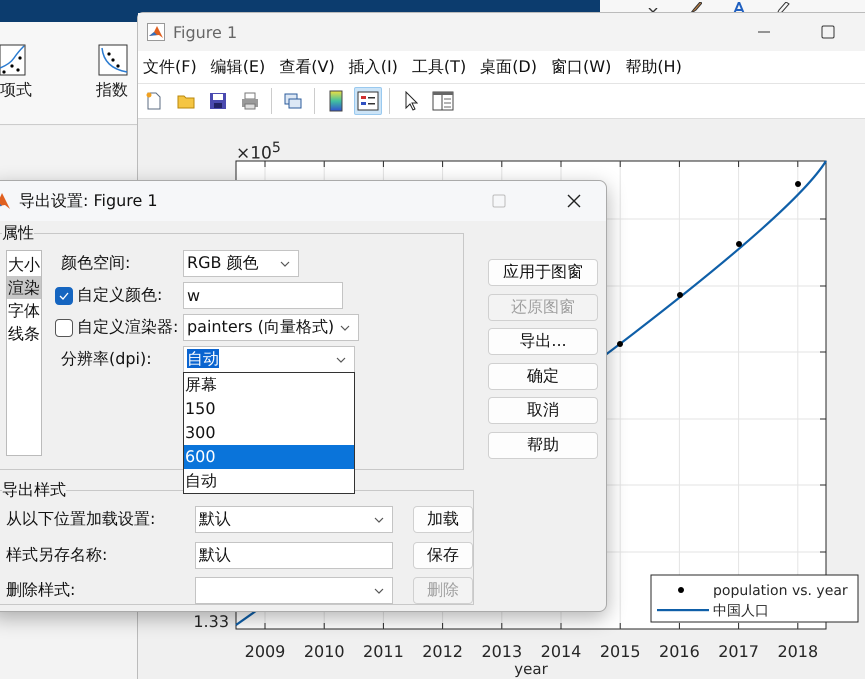 The width and height of the screenshot is (865, 679). I want to click on setting-label: 分辨率(dpi):, so click(106, 359).